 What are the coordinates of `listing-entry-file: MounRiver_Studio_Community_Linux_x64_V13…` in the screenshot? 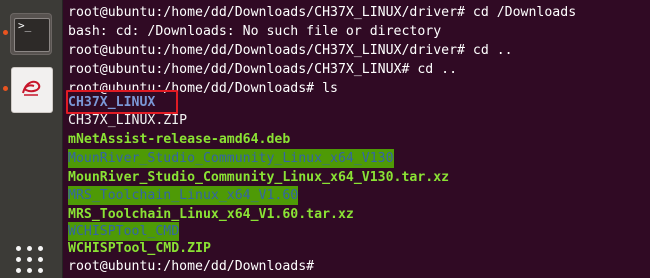 It's located at (259, 177).